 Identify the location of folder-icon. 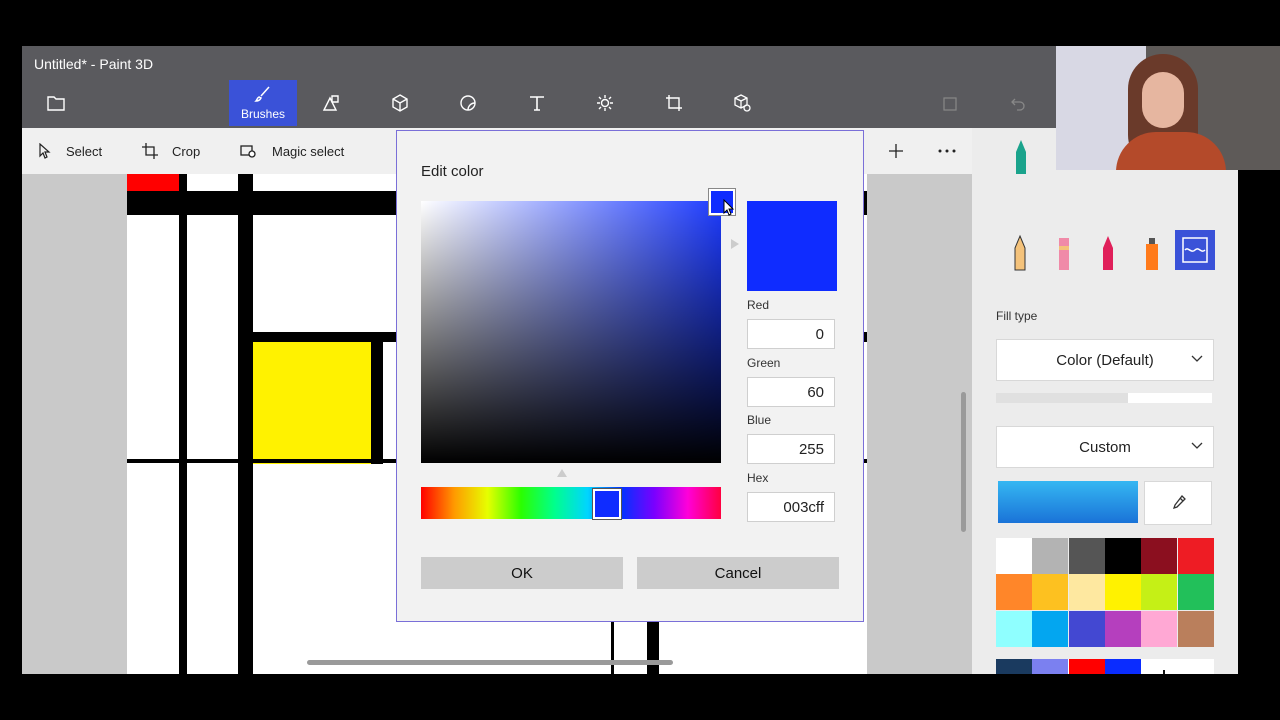
(56, 103).